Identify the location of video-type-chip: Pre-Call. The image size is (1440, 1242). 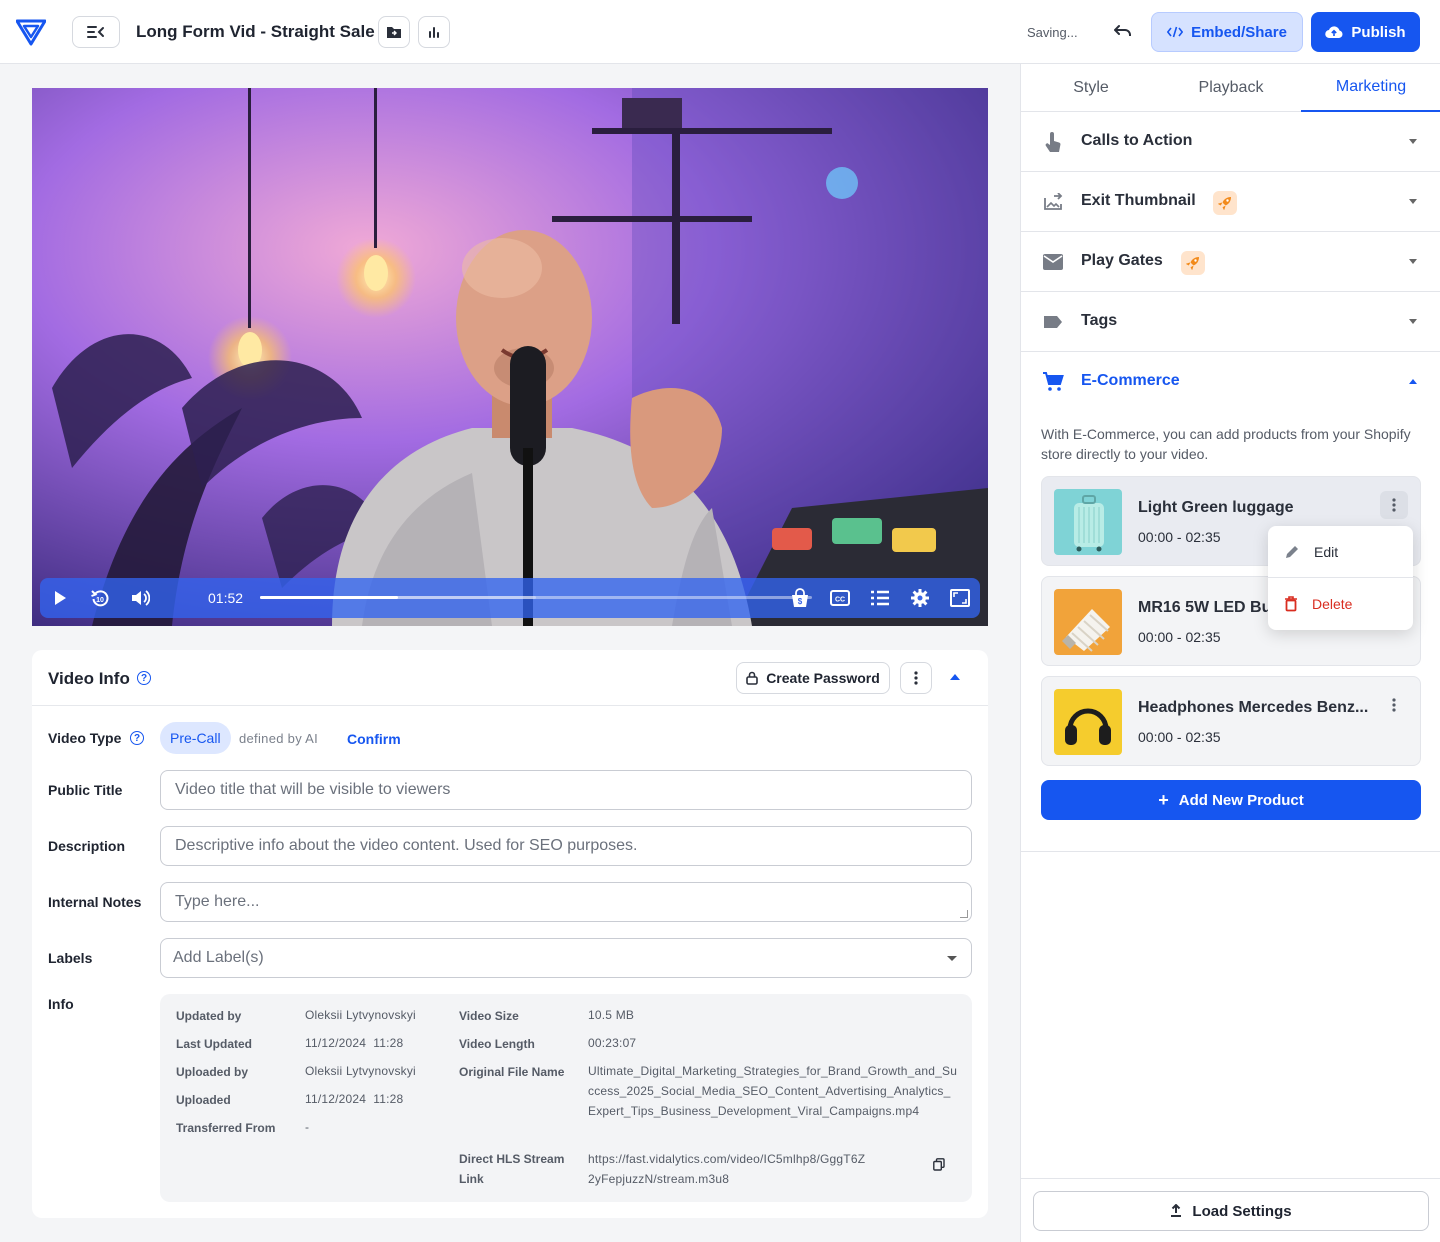
(195, 738).